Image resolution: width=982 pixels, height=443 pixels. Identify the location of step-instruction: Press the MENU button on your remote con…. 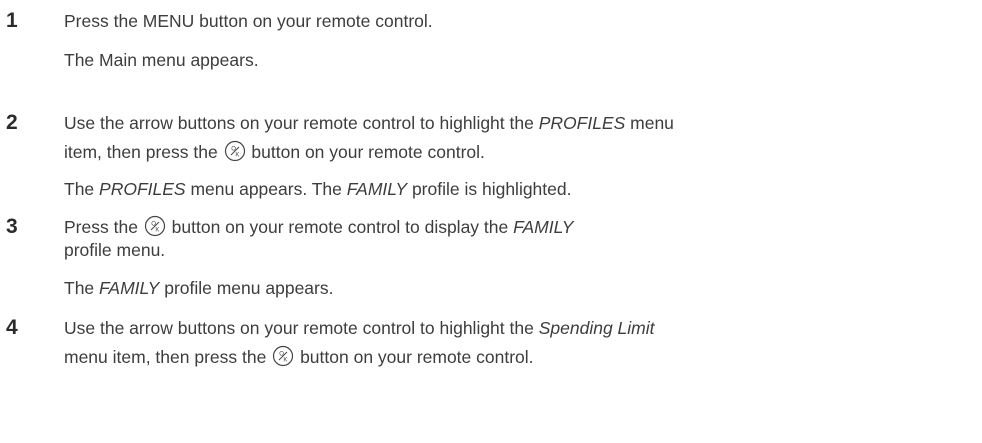
(248, 21).